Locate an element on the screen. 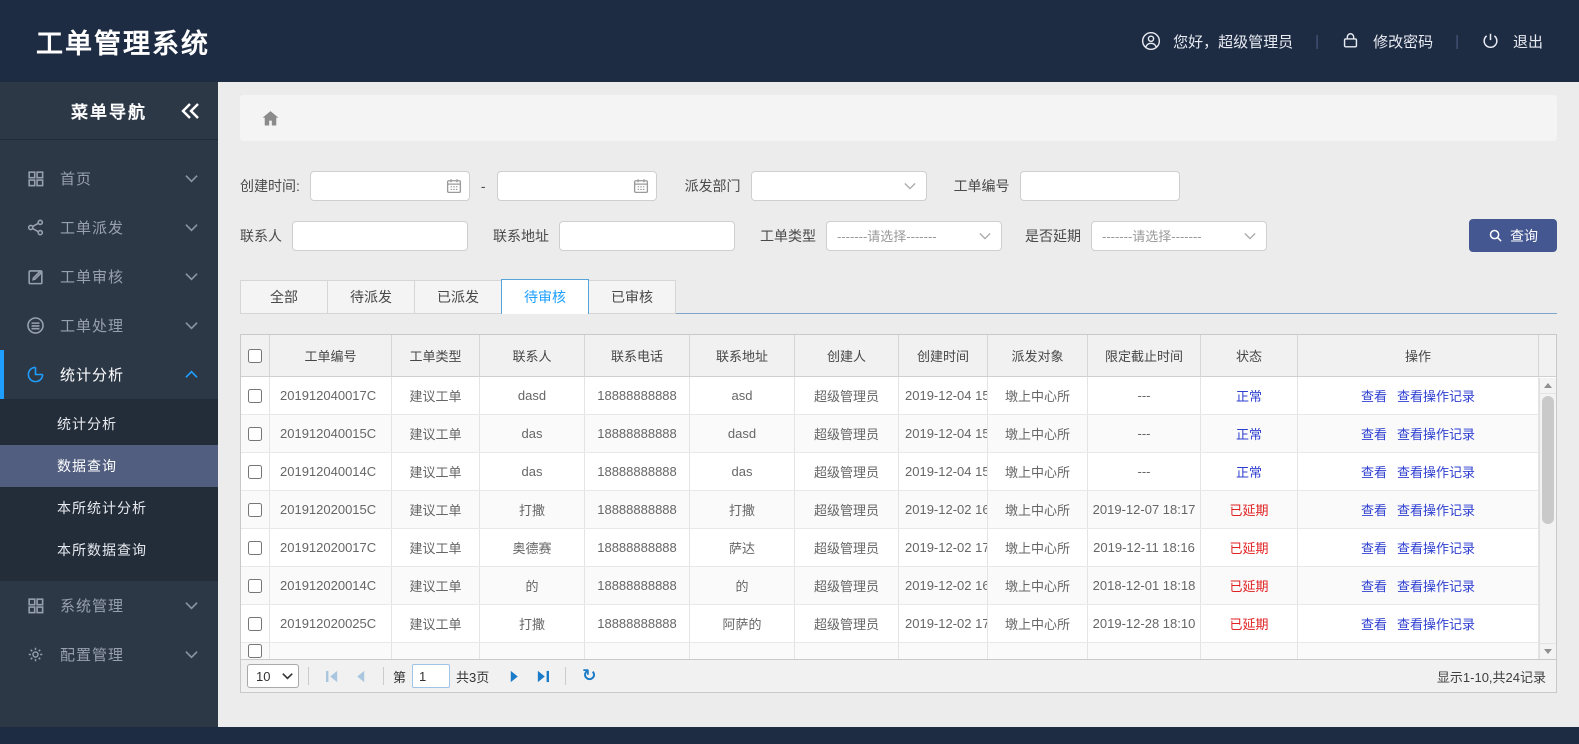 This screenshot has height=744, width=1579. cell-status: 正常 is located at coordinates (1249, 433).